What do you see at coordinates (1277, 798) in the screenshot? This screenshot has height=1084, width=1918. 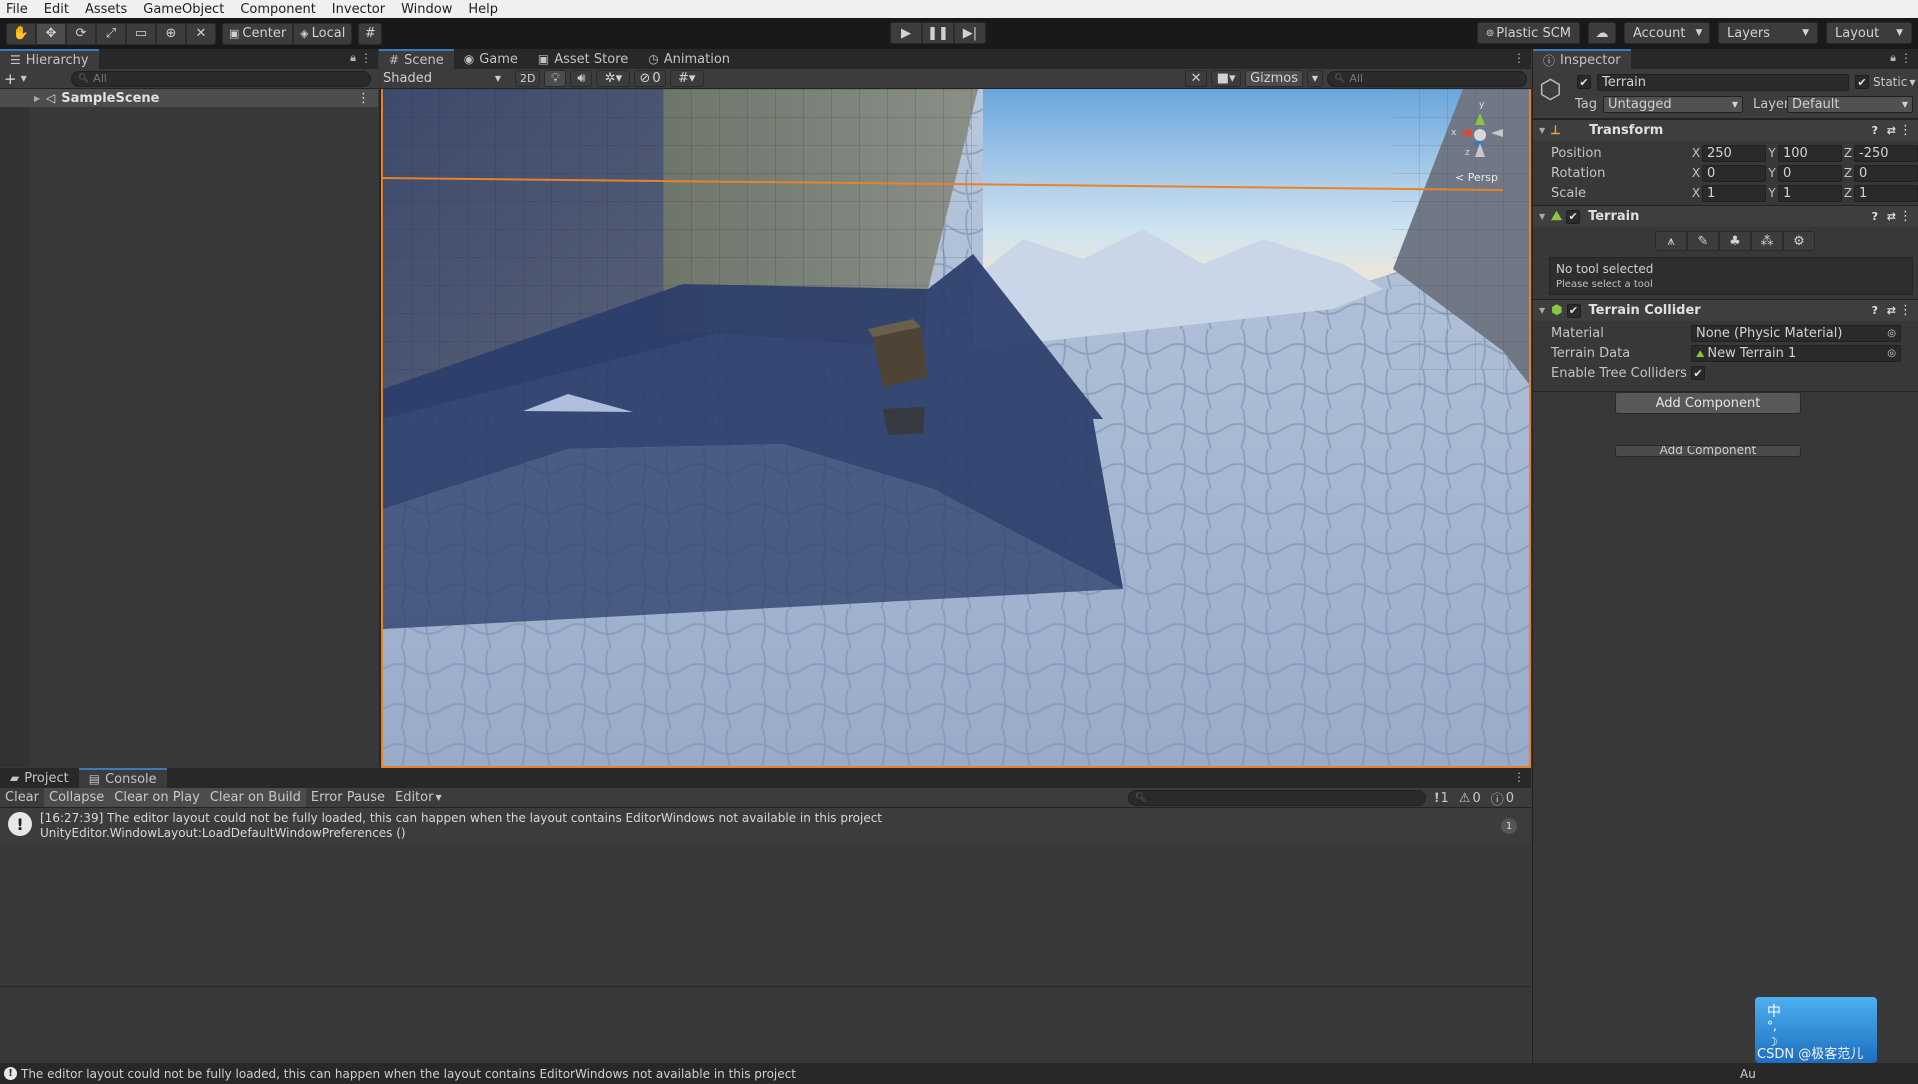 I see `console-search-input: 🔍︎` at bounding box center [1277, 798].